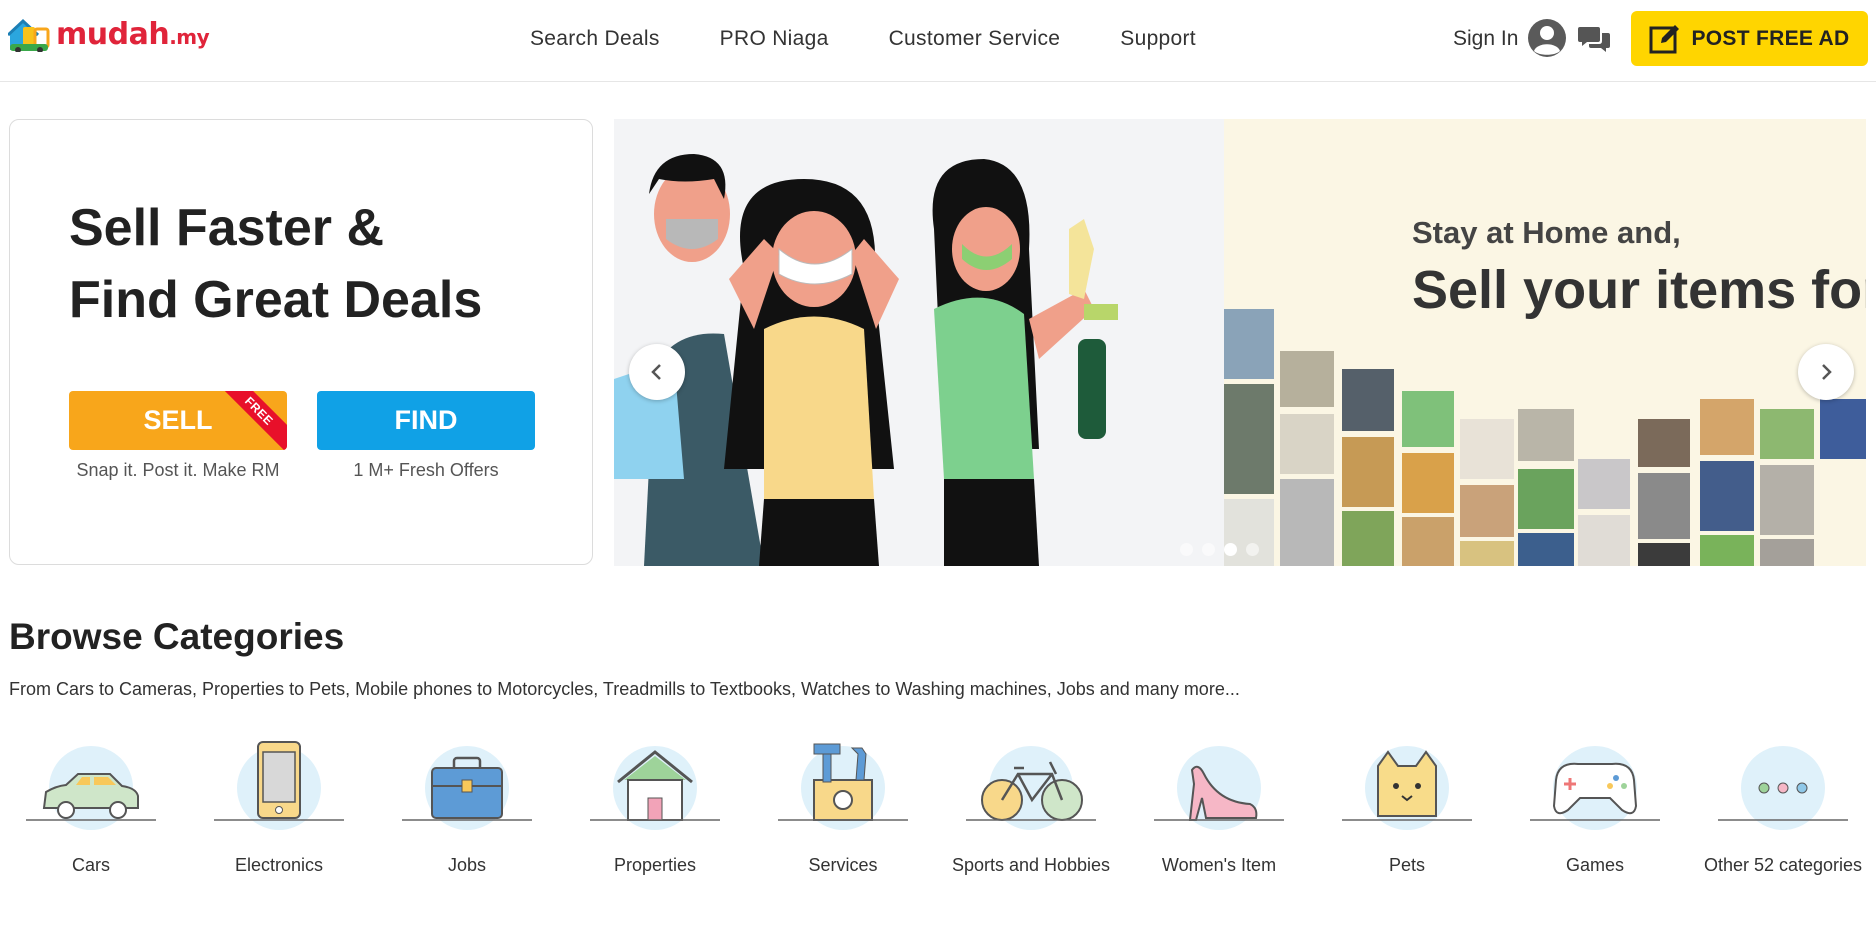  Describe the element at coordinates (1545, 437) in the screenshot. I see `product-photo-collage` at that location.